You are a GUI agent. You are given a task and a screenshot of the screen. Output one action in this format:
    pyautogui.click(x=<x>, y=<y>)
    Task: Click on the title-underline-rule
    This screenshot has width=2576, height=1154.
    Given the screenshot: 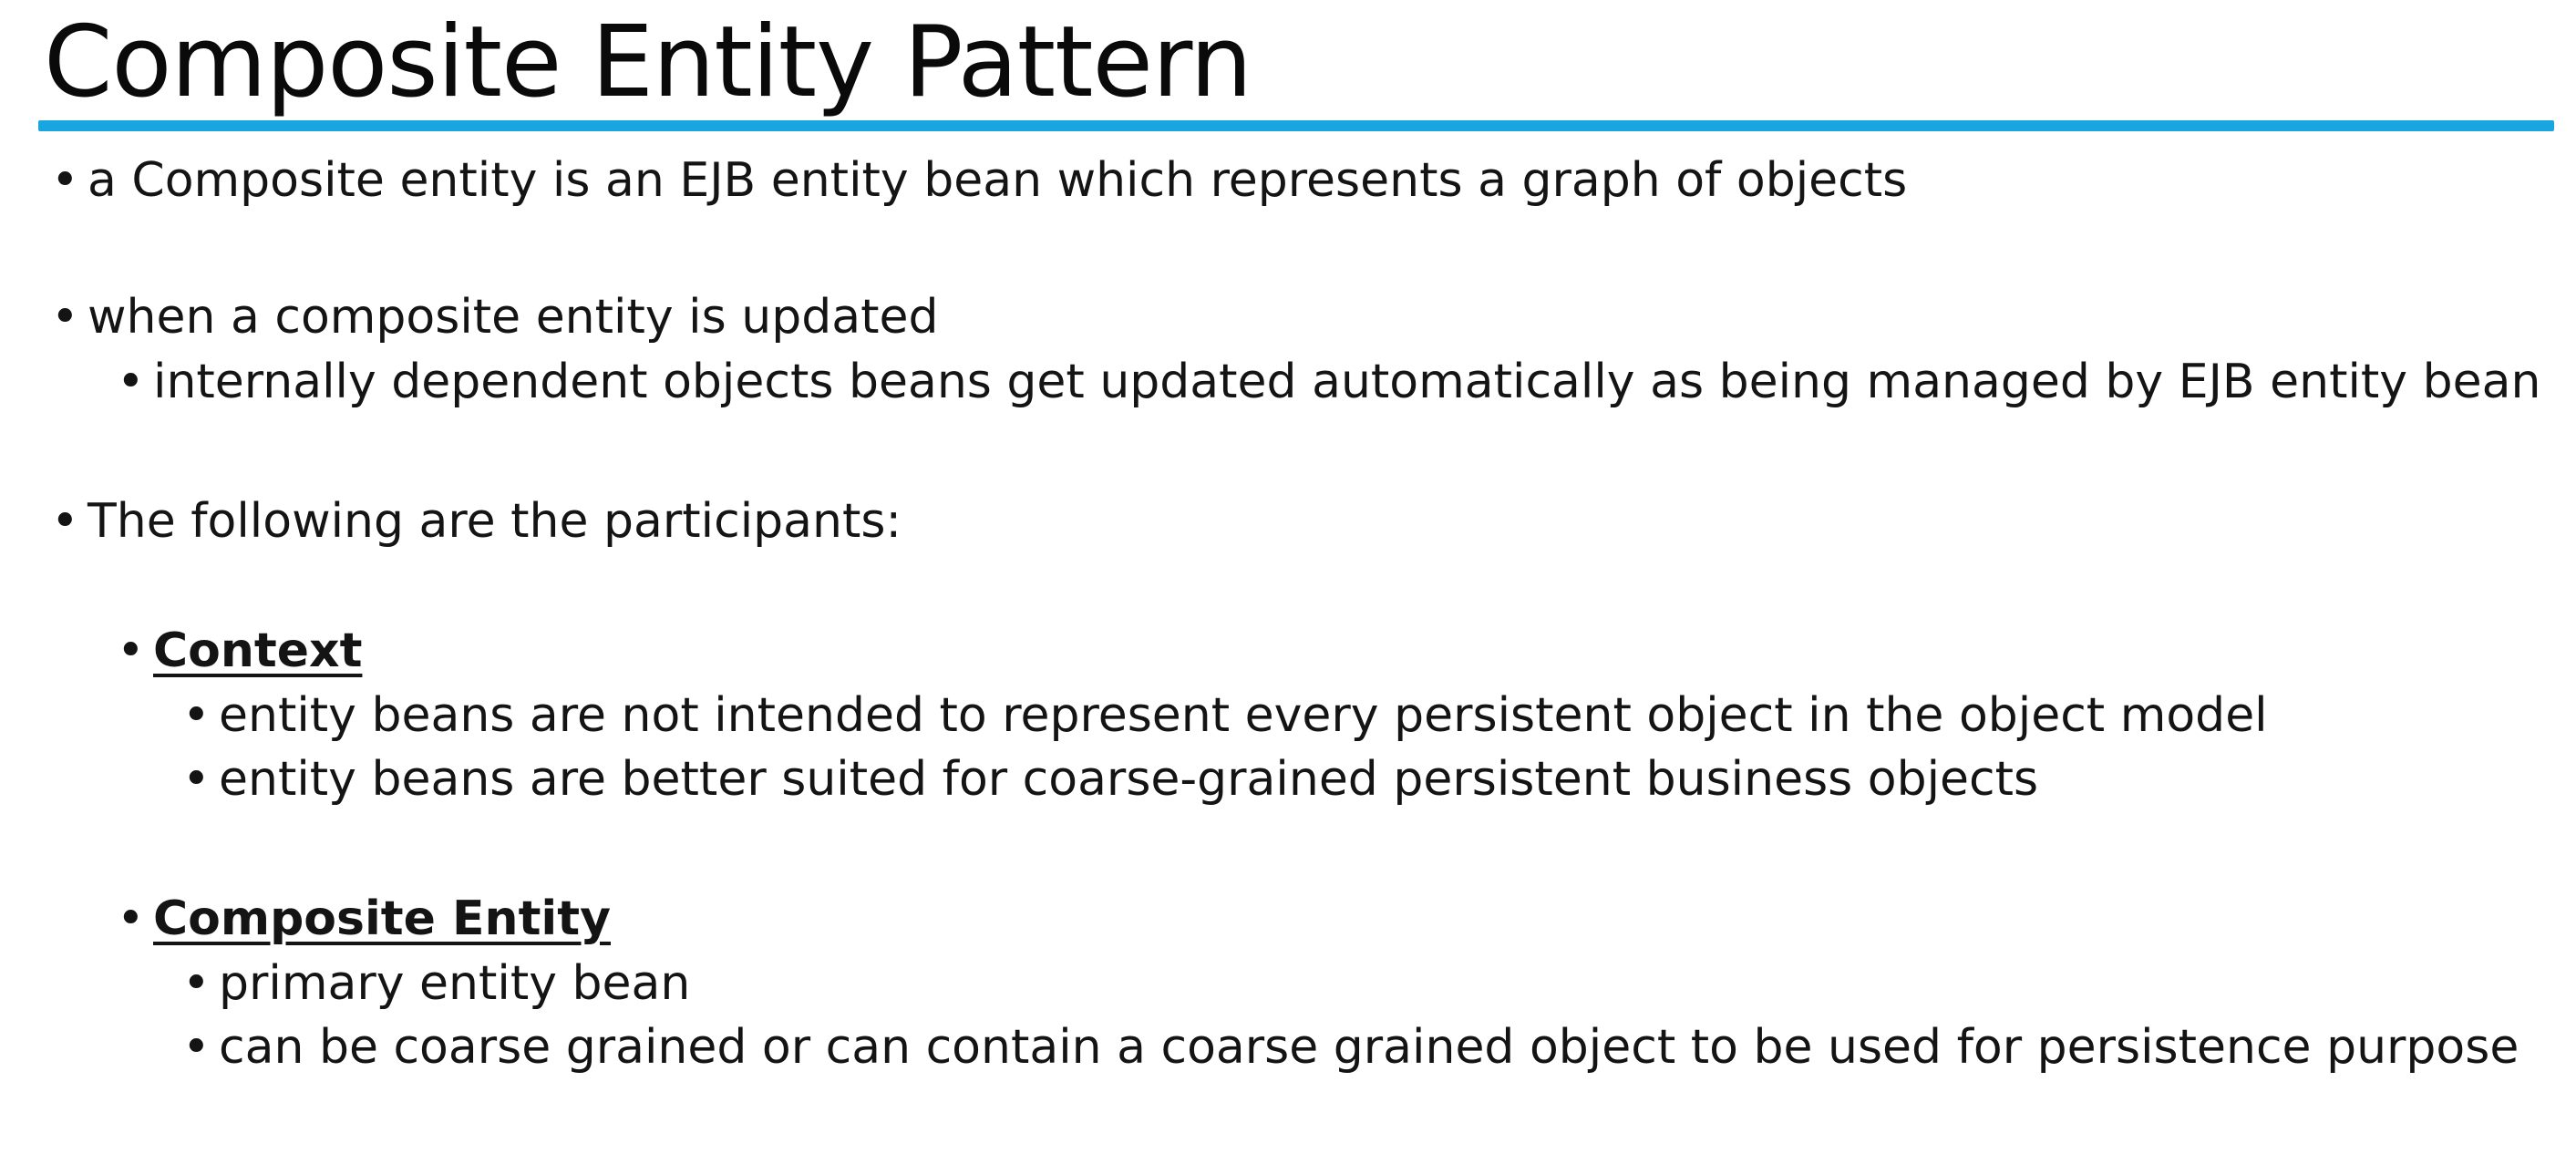 What is the action you would take?
    pyautogui.click(x=1296, y=125)
    